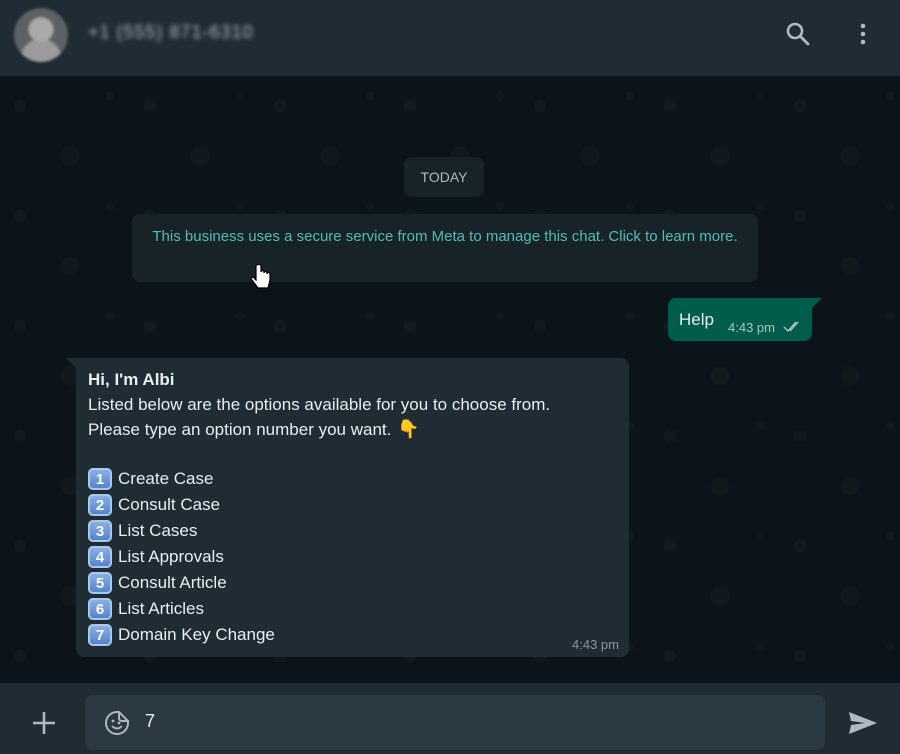 This screenshot has height=754, width=900. Describe the element at coordinates (158, 530) in the screenshot. I see `option-label: List Cases` at that location.